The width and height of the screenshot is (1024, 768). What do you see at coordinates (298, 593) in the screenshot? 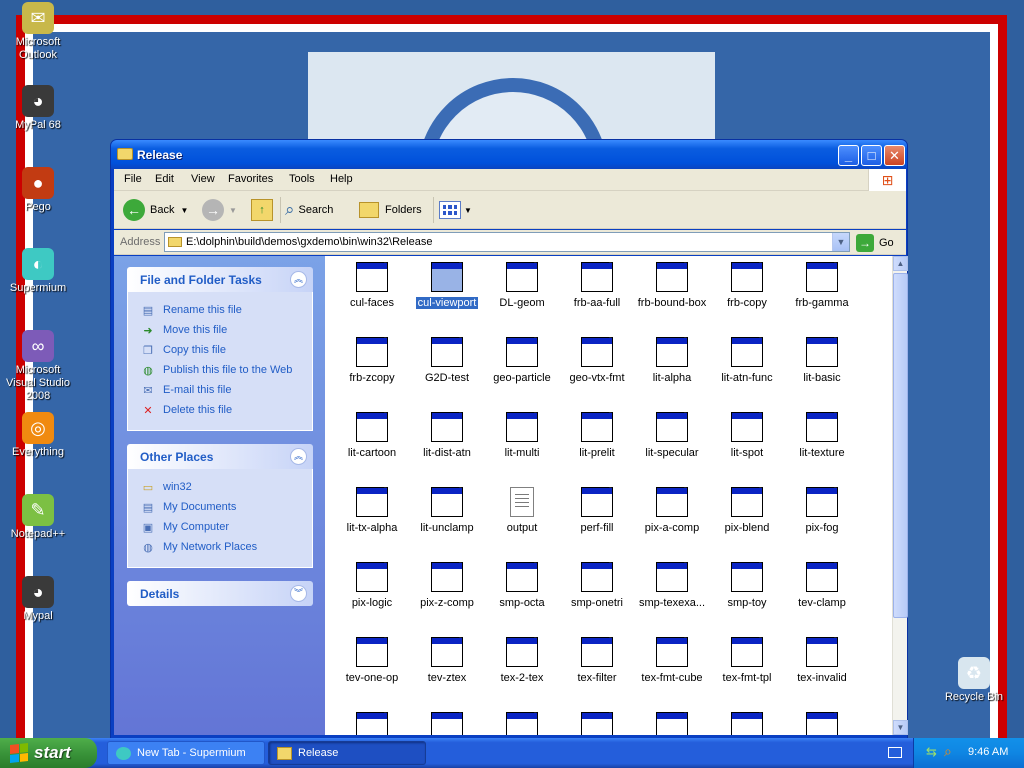
I see `expand-icon: ︾` at bounding box center [298, 593].